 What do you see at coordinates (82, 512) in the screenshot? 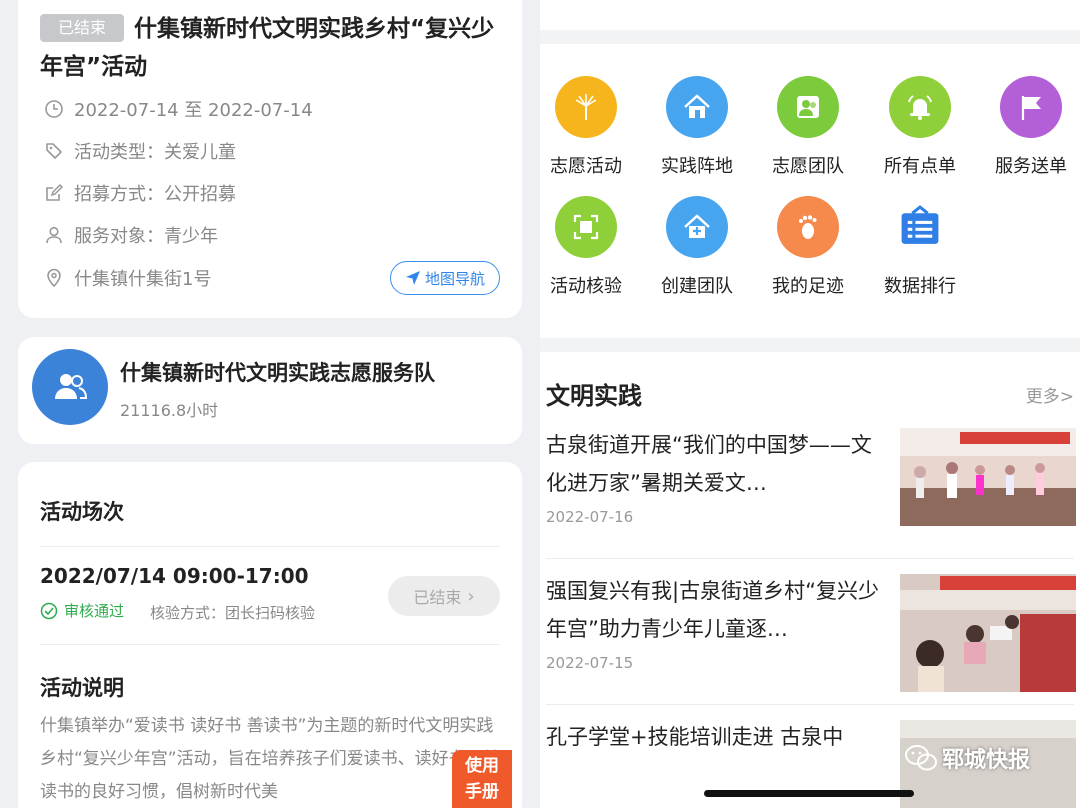
I see `sessions-title: 活动场次` at bounding box center [82, 512].